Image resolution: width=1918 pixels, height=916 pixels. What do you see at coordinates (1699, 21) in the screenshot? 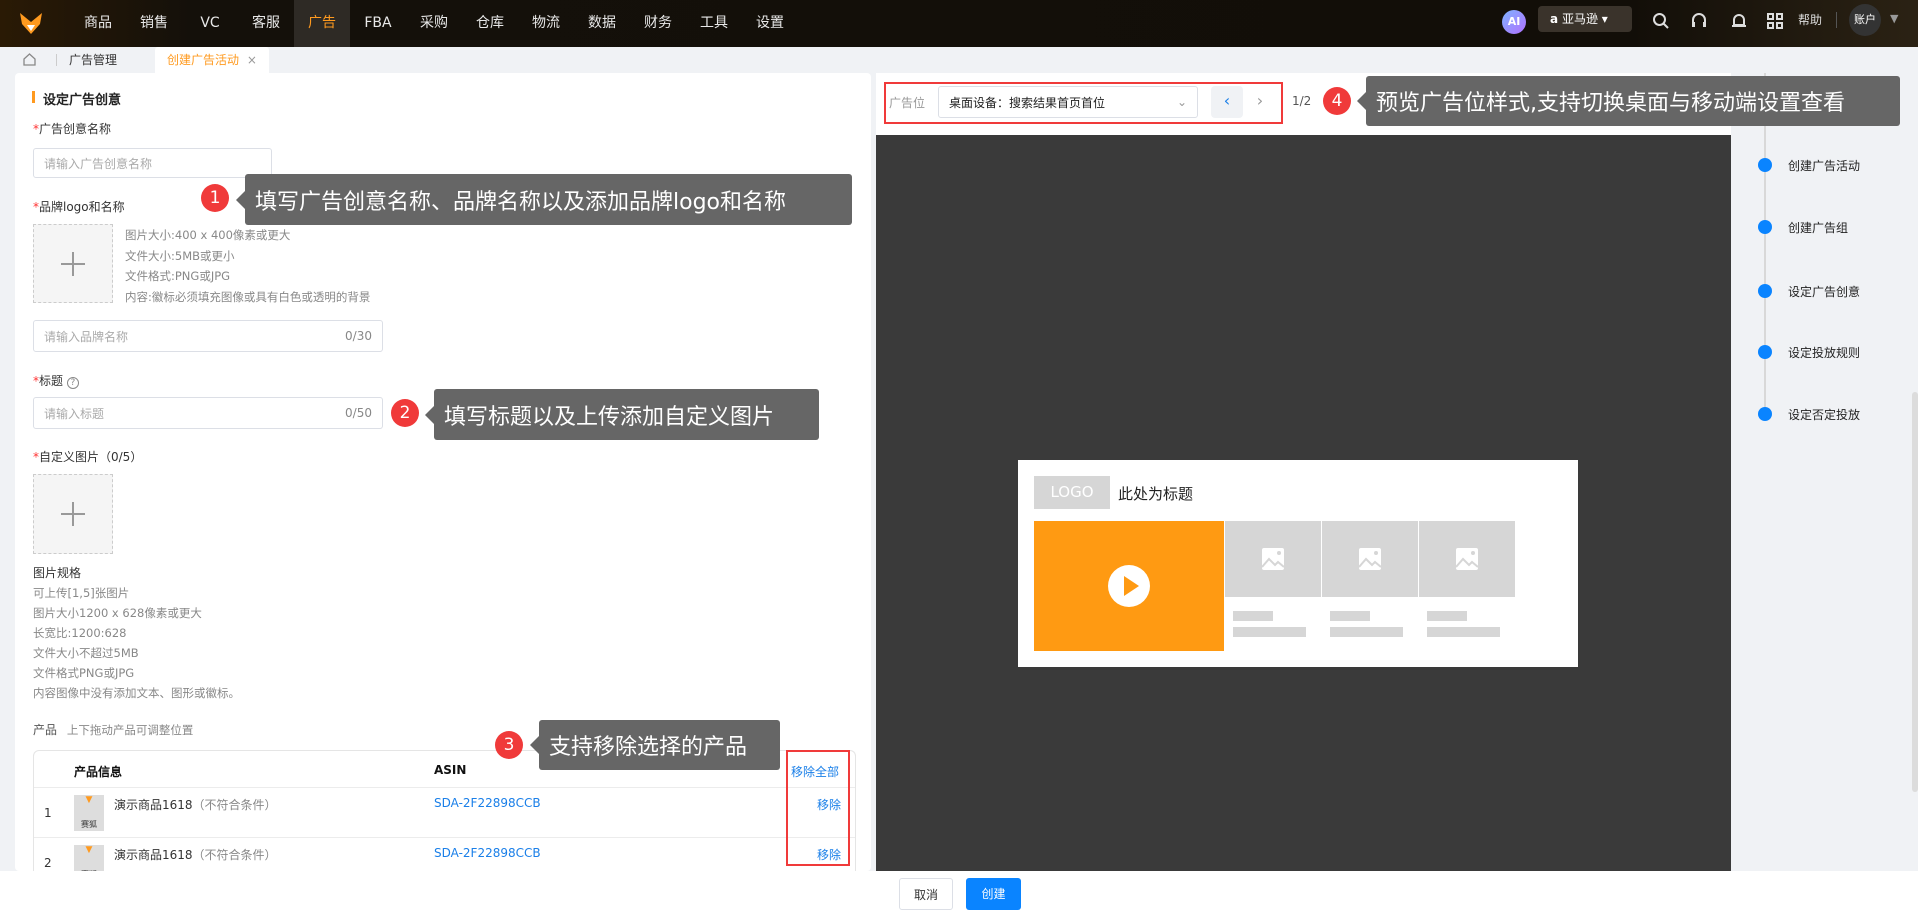
I see `headset-icon` at bounding box center [1699, 21].